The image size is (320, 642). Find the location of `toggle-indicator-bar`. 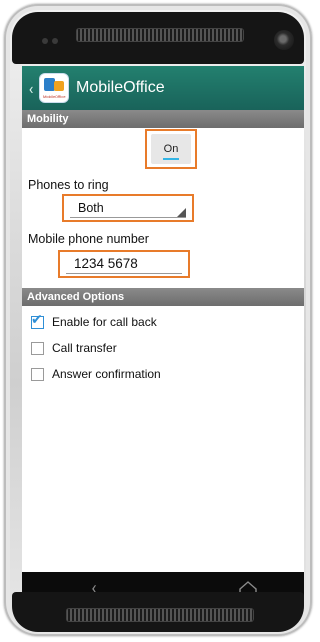

toggle-indicator-bar is located at coordinates (171, 159).